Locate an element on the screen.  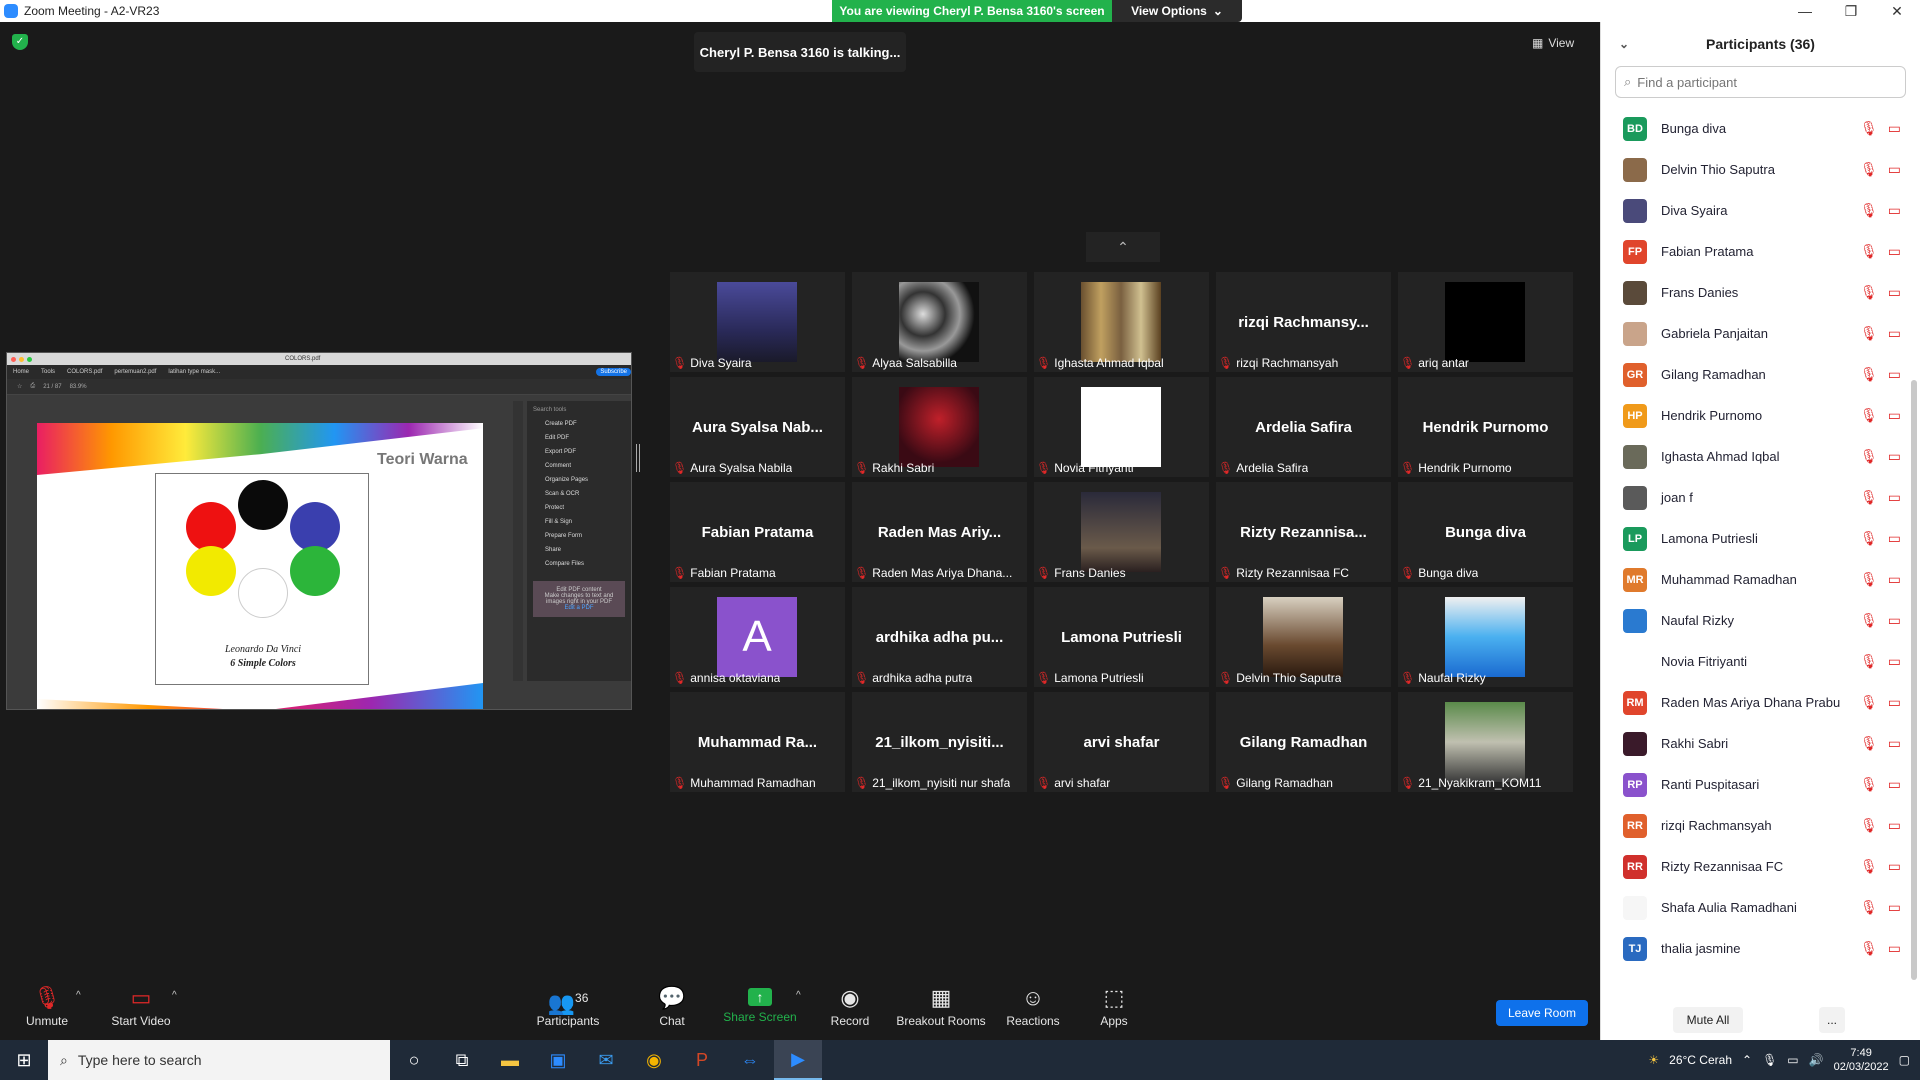
video-tile: ardhika adha pu... 🎙 ardhika adha putra is located at coordinates (939, 637).